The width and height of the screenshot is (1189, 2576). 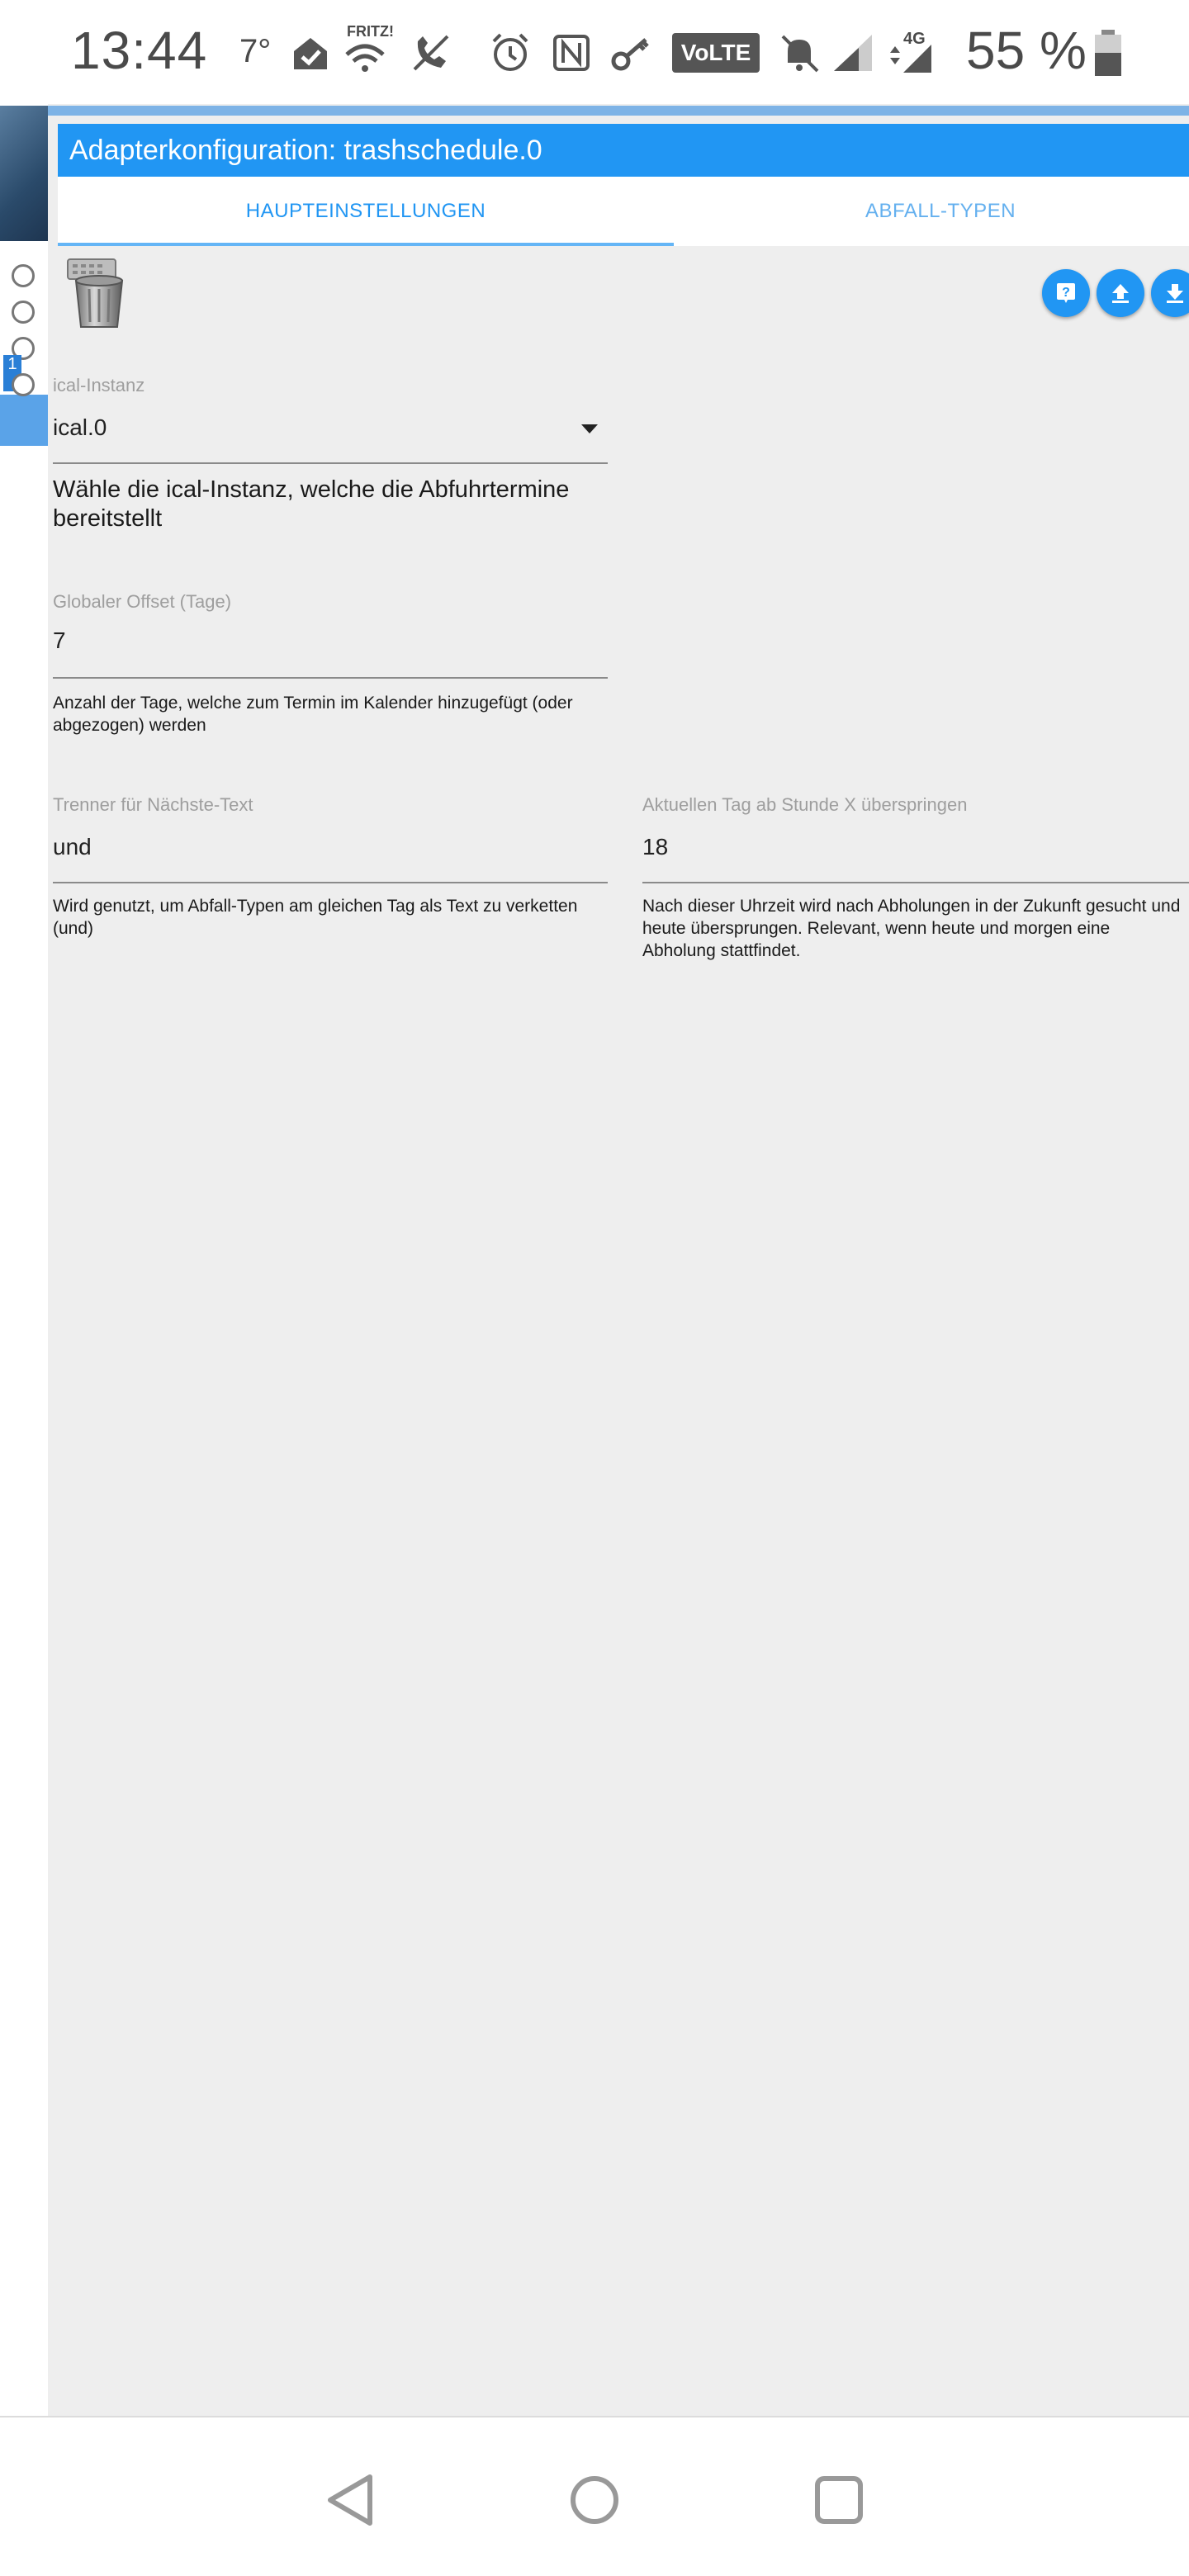 What do you see at coordinates (594, 2500) in the screenshot?
I see `home-icon` at bounding box center [594, 2500].